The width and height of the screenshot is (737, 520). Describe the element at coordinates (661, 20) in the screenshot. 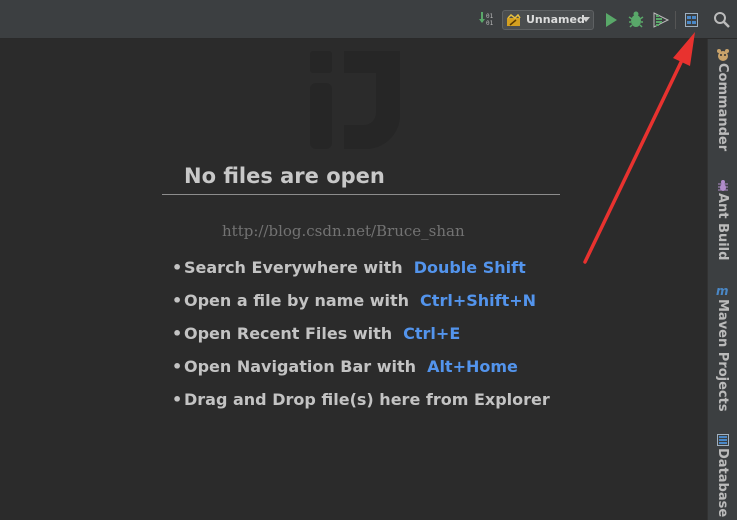

I see `run-with-coverage-icon` at that location.